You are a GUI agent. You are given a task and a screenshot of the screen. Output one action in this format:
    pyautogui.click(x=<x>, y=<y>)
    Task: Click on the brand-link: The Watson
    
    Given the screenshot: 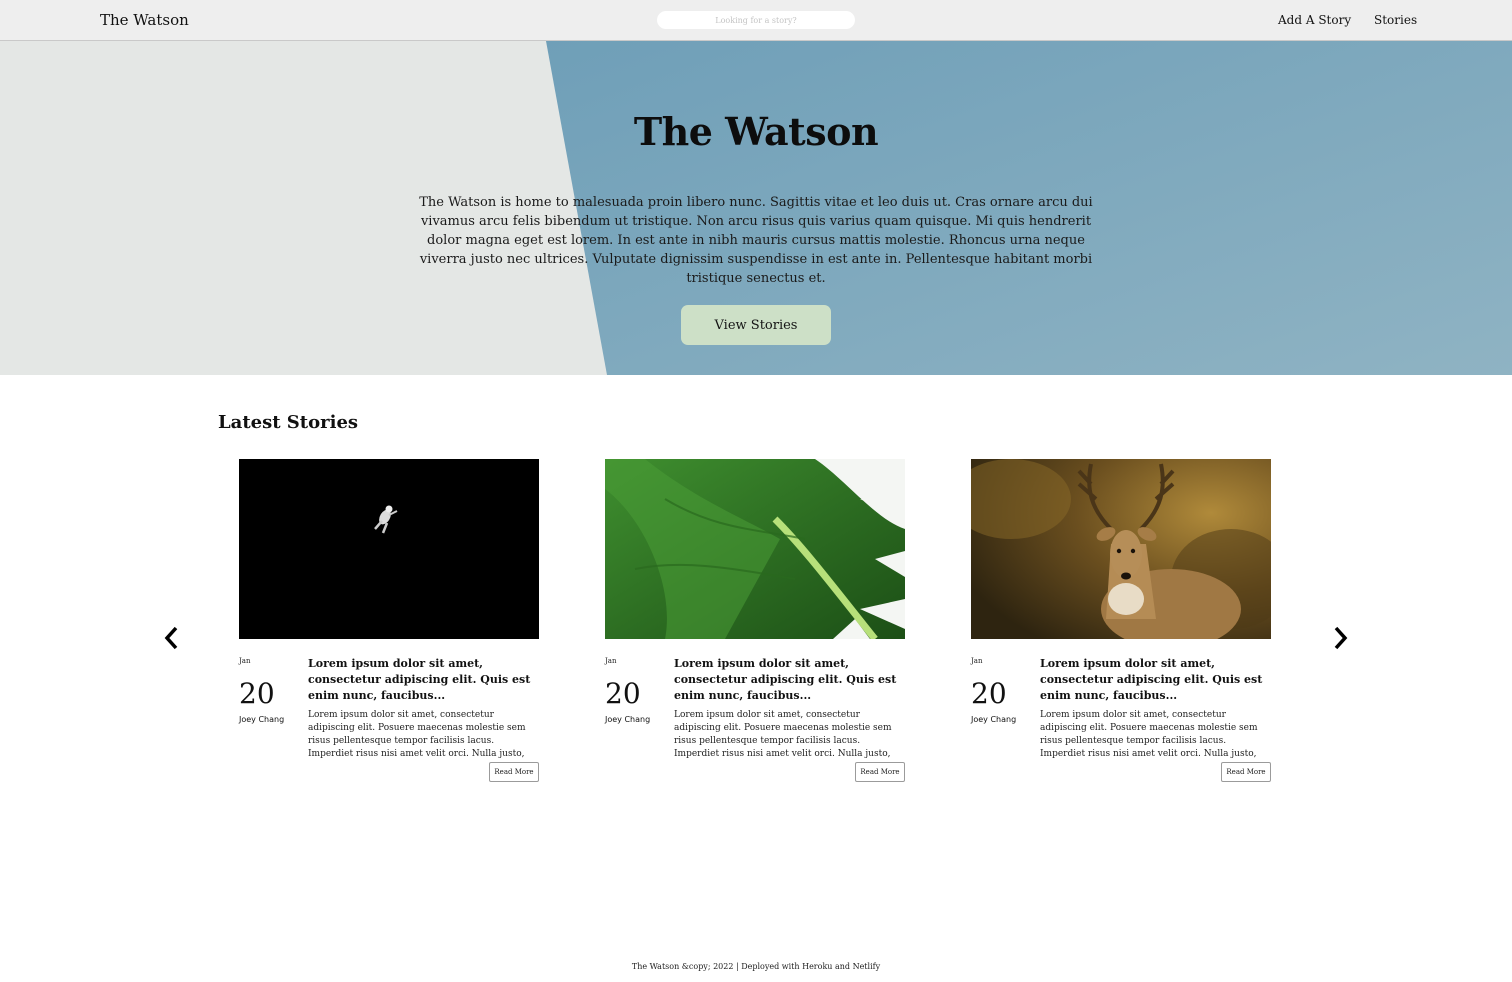 What is the action you would take?
    pyautogui.click(x=144, y=20)
    